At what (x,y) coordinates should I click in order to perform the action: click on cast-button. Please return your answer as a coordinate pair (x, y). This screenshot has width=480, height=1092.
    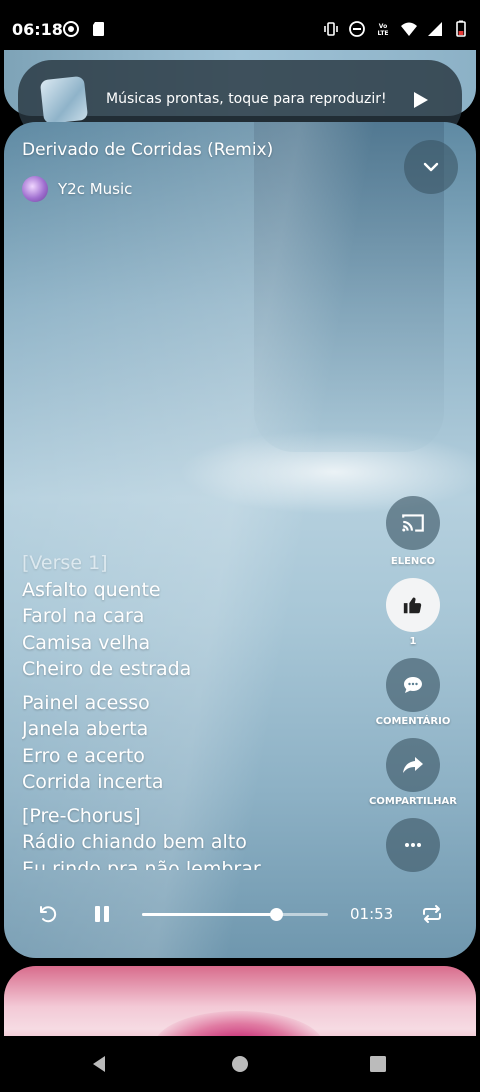
    Looking at the image, I should click on (413, 523).